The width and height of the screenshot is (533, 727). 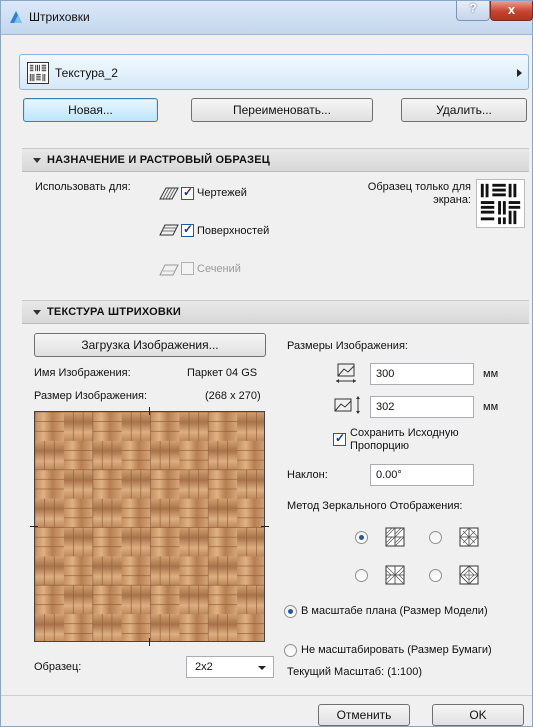 I want to click on scale-paper-radio, so click(x=290, y=650).